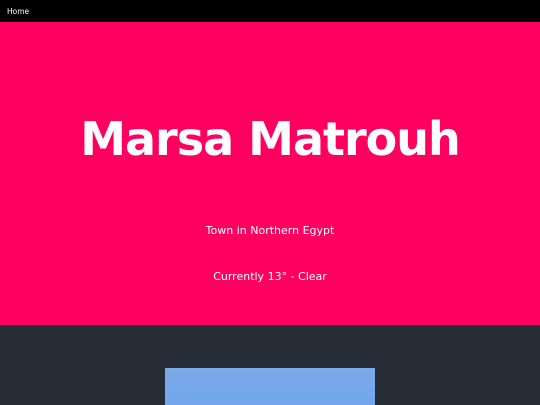 Image resolution: width=540 pixels, height=405 pixels. I want to click on location-image, so click(270, 386).